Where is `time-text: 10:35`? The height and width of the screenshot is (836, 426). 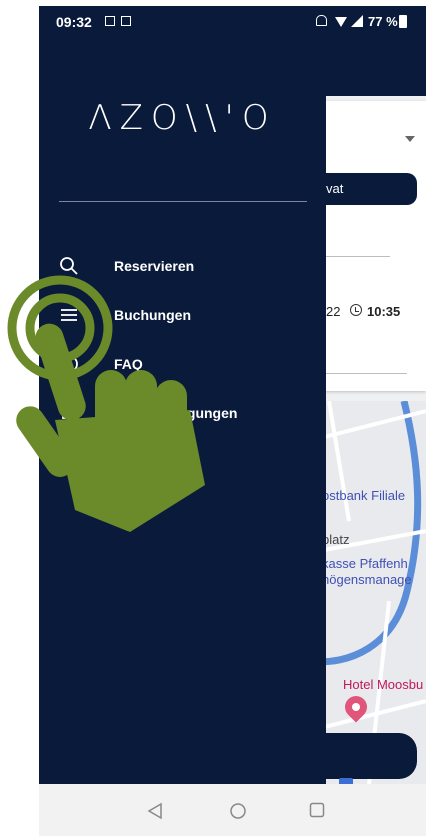
time-text: 10:35 is located at coordinates (384, 311).